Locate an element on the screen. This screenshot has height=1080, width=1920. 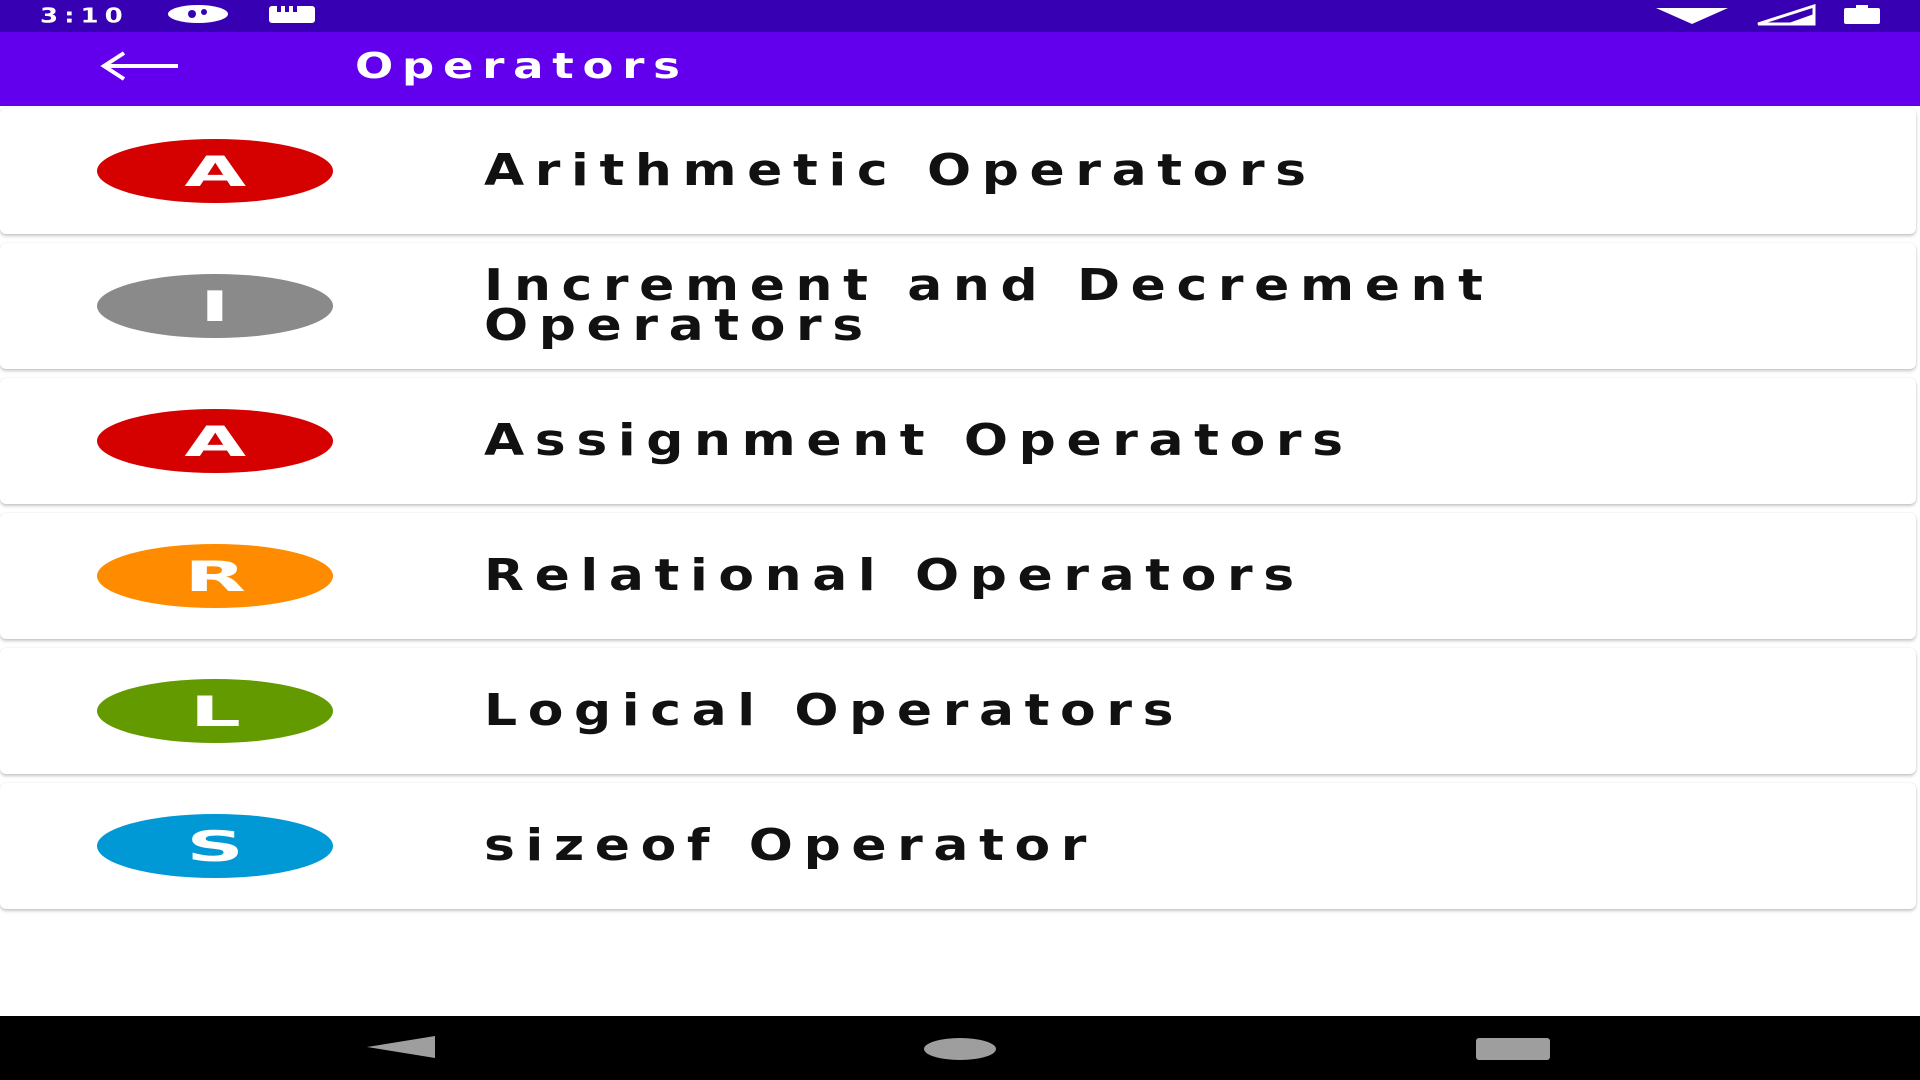
list-item-increment-decrement: I Increment and Decrement Operators is located at coordinates (958, 306).